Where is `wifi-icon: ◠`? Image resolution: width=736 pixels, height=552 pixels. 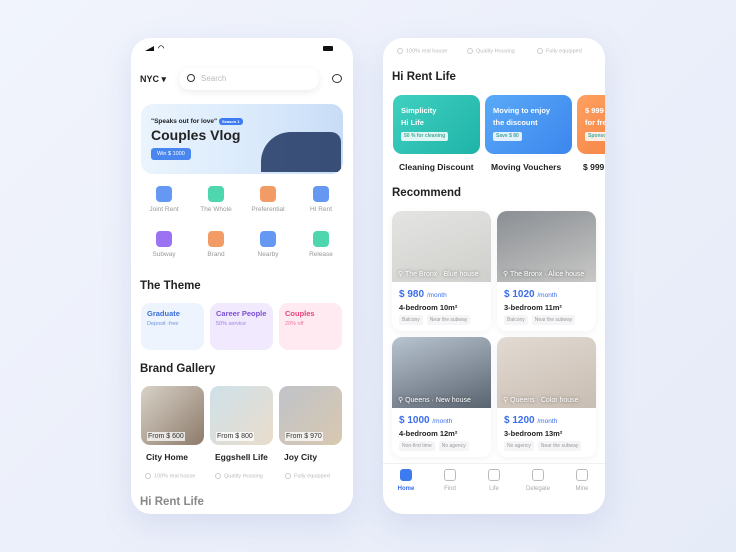
wifi-icon: ◠ is located at coordinates (161, 48).